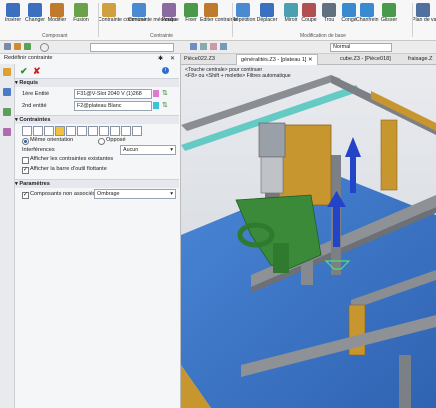 Image resolution: width=436 pixels, height=408 pixels. What do you see at coordinates (349, 10) in the screenshot?
I see `fillet-icon` at bounding box center [349, 10].